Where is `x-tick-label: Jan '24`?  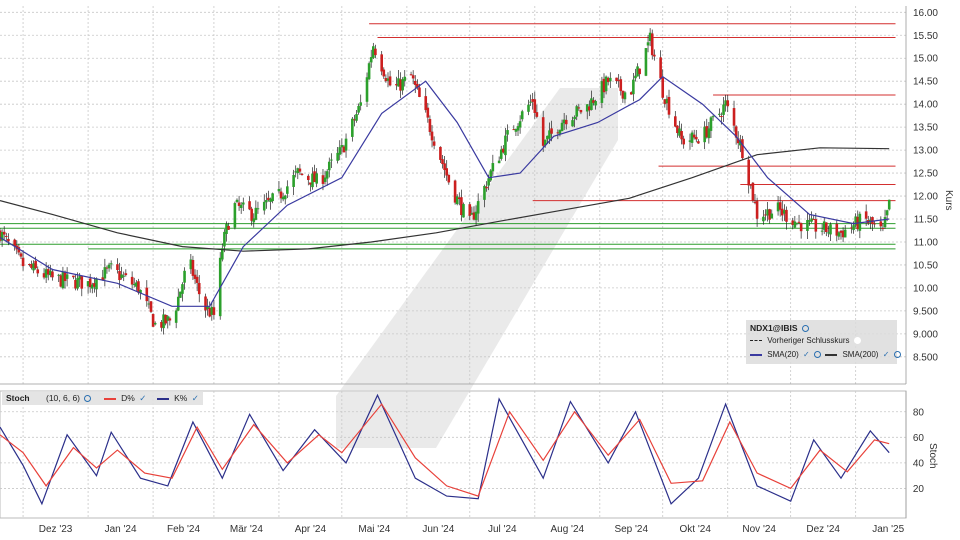
x-tick-label: Jan '24 is located at coordinates (121, 529).